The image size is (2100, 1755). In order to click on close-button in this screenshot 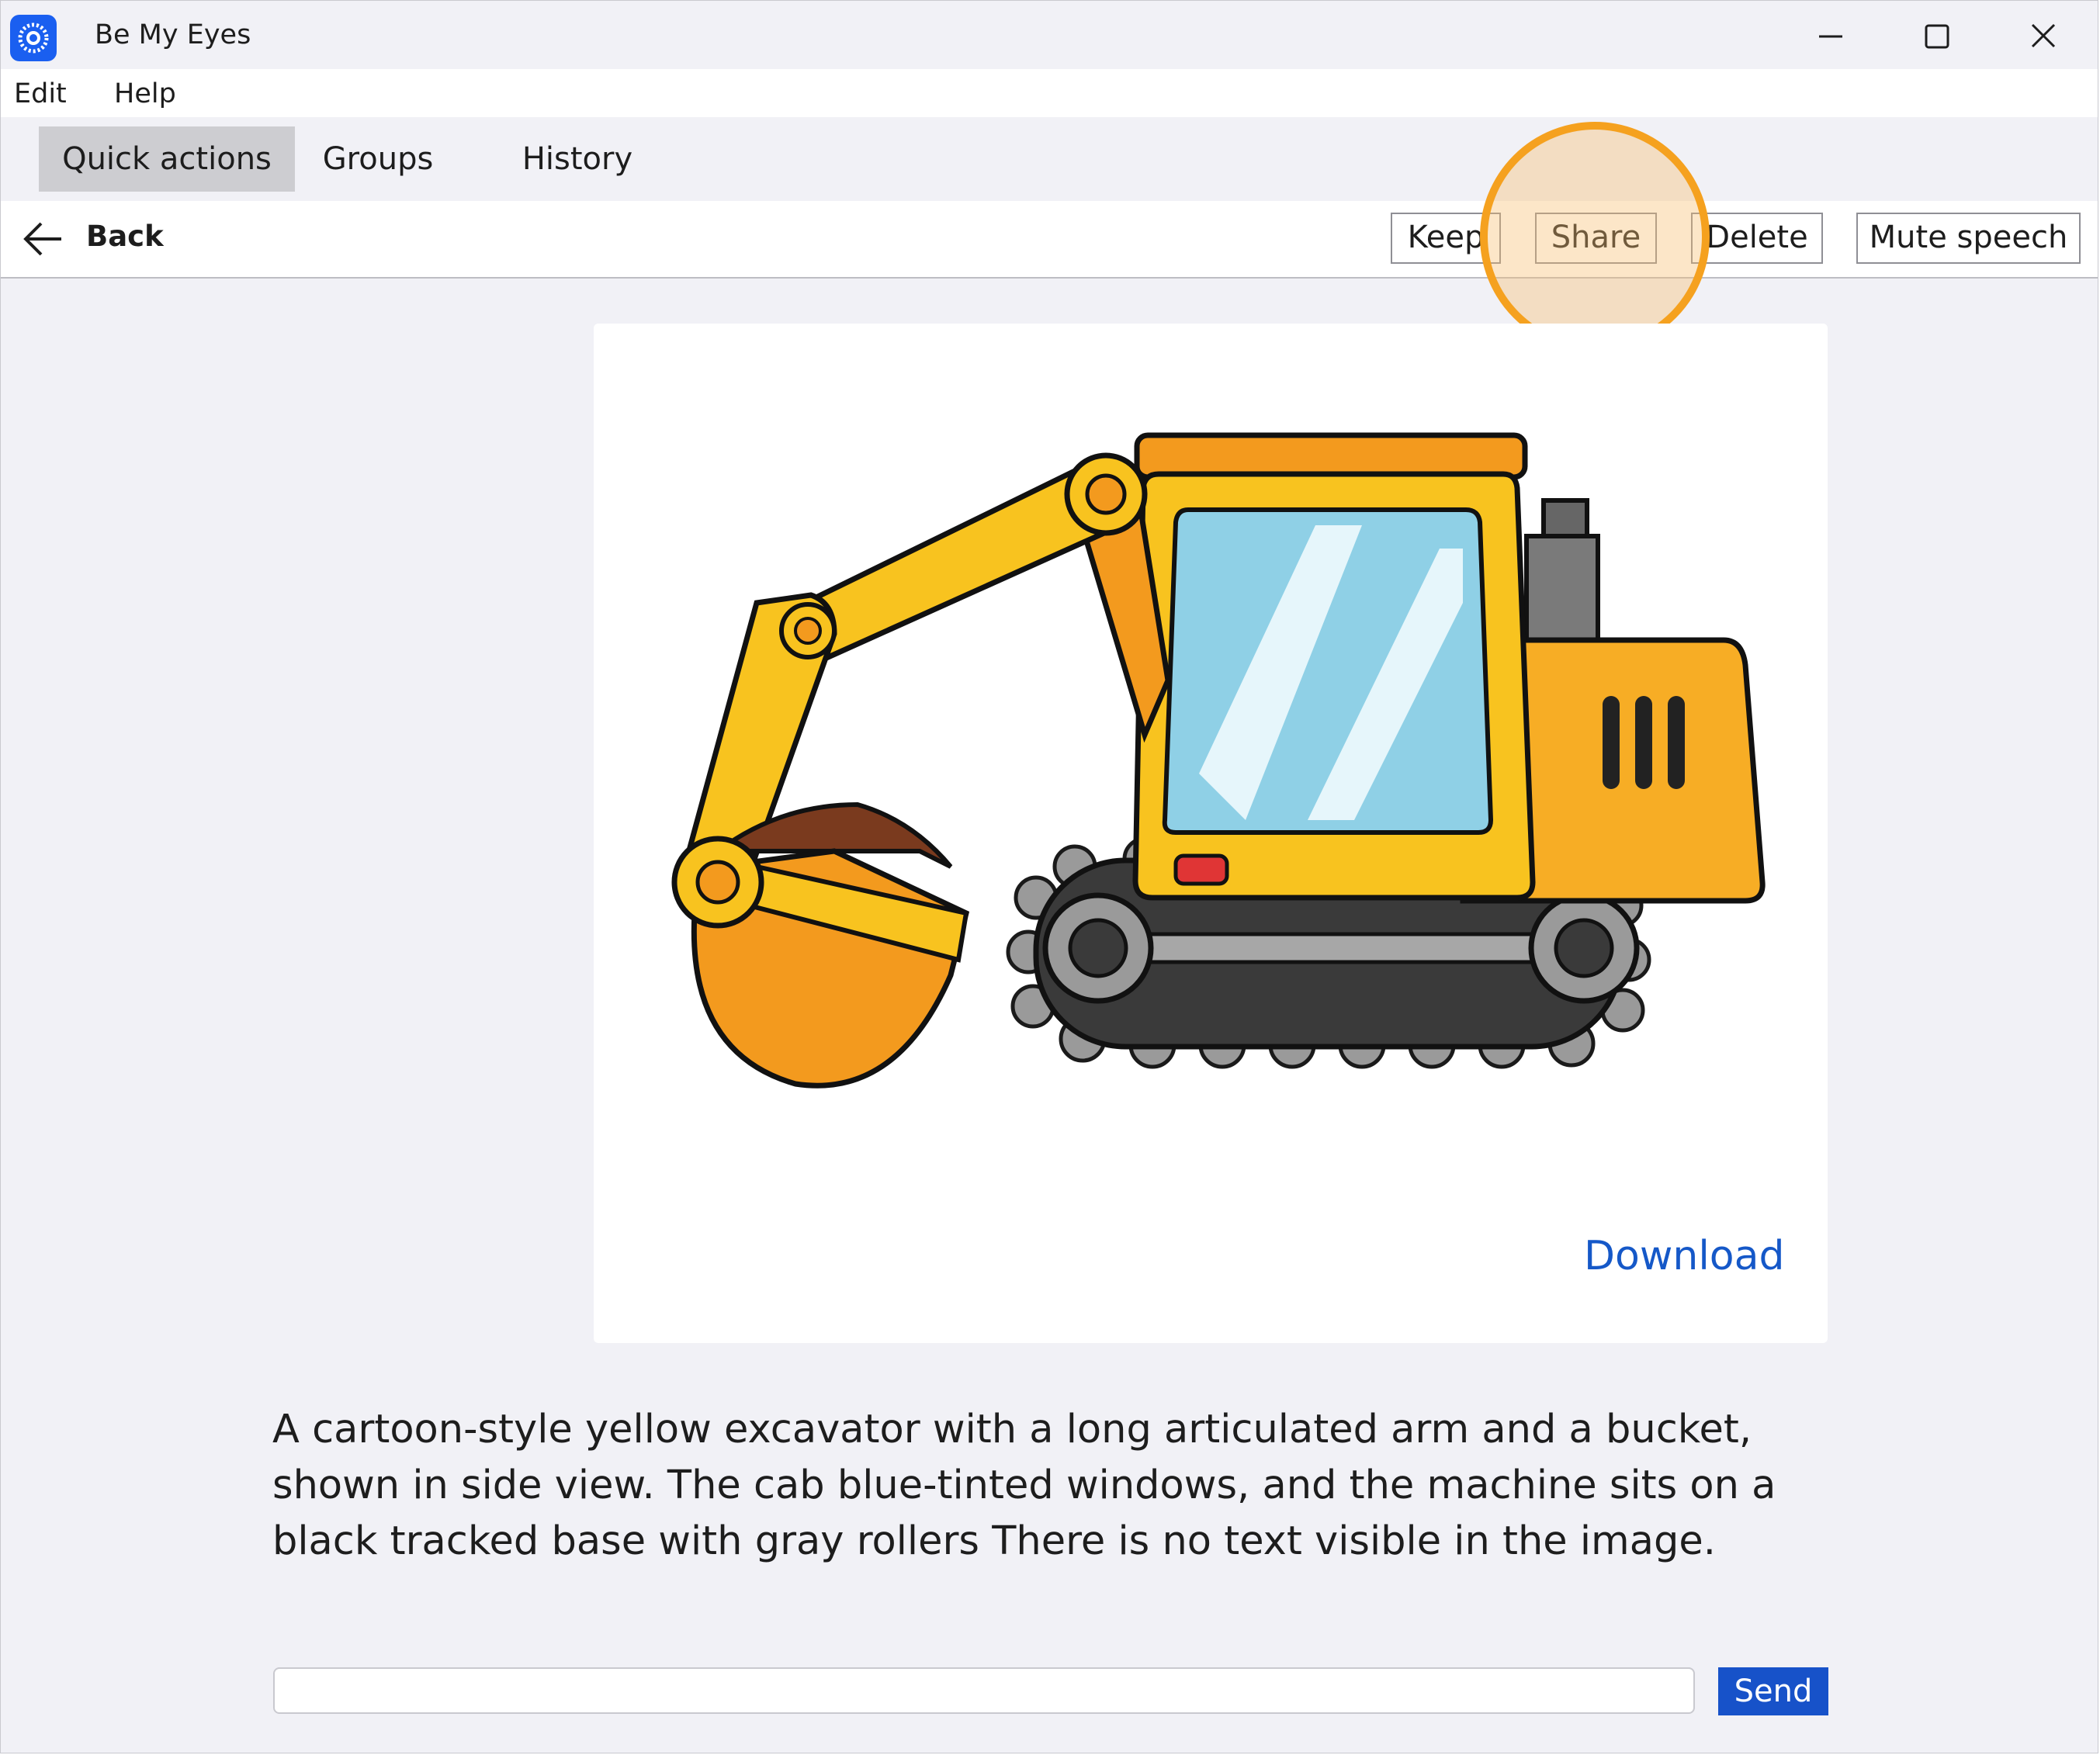, I will do `click(2043, 36)`.